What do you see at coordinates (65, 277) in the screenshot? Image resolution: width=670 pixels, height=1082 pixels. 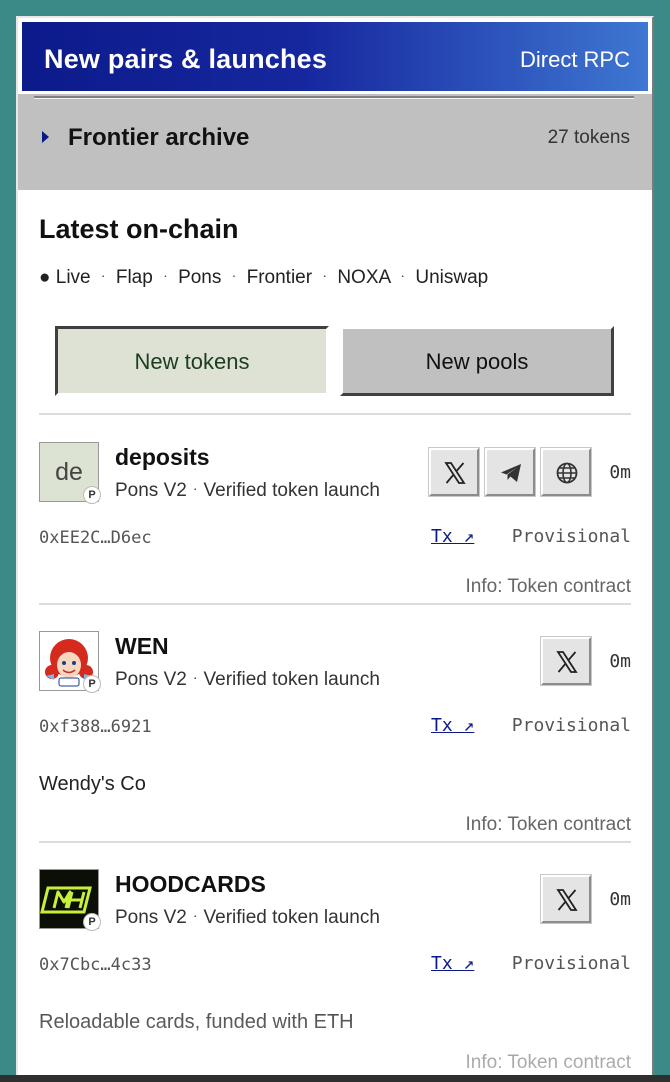 I see `live-indicator: ● Live` at bounding box center [65, 277].